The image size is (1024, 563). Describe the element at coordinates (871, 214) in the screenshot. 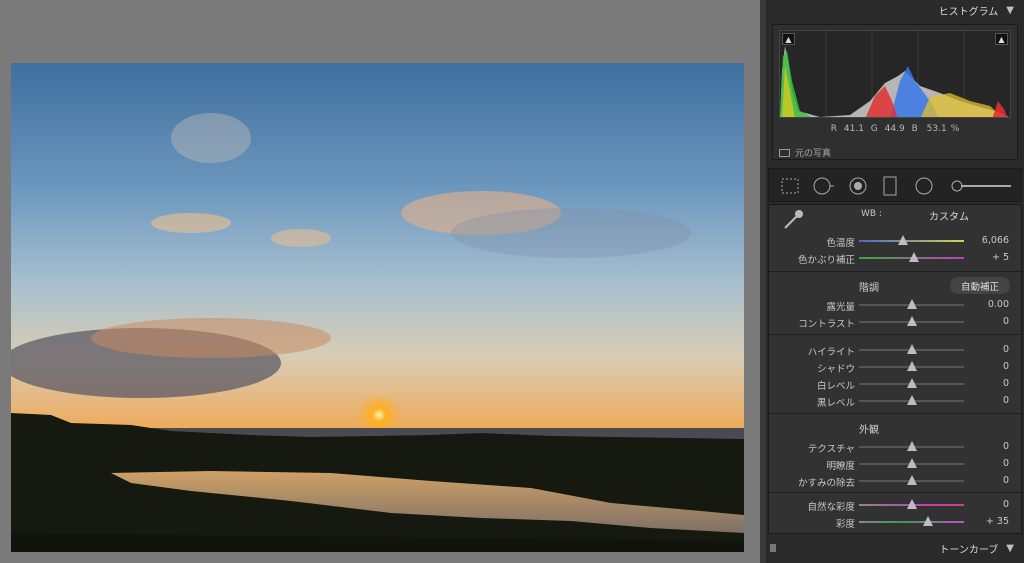

I see `wb-label: WB :` at that location.